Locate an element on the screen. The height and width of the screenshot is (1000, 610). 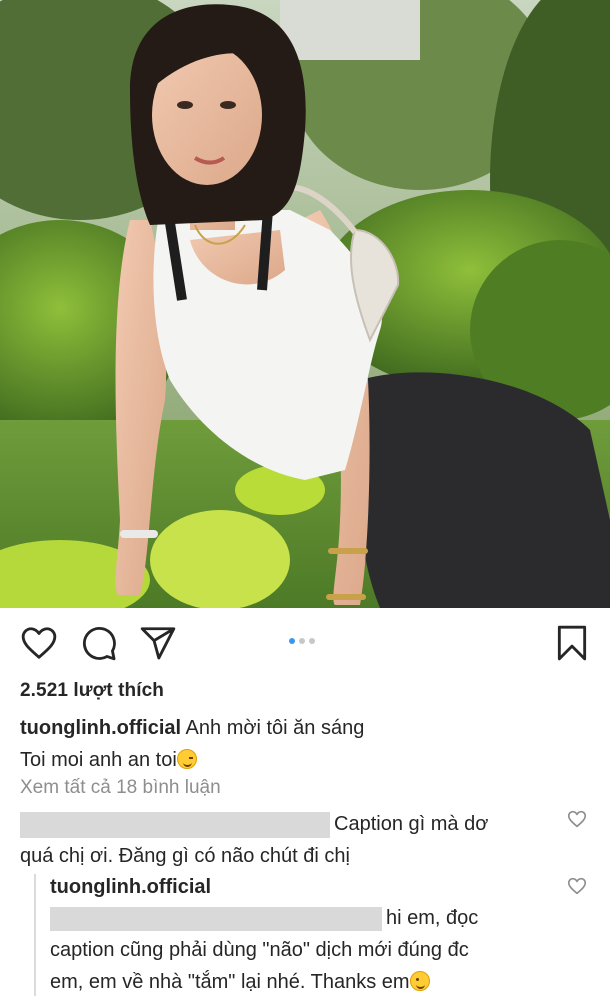
paper-plane-icon is located at coordinates (158, 643).